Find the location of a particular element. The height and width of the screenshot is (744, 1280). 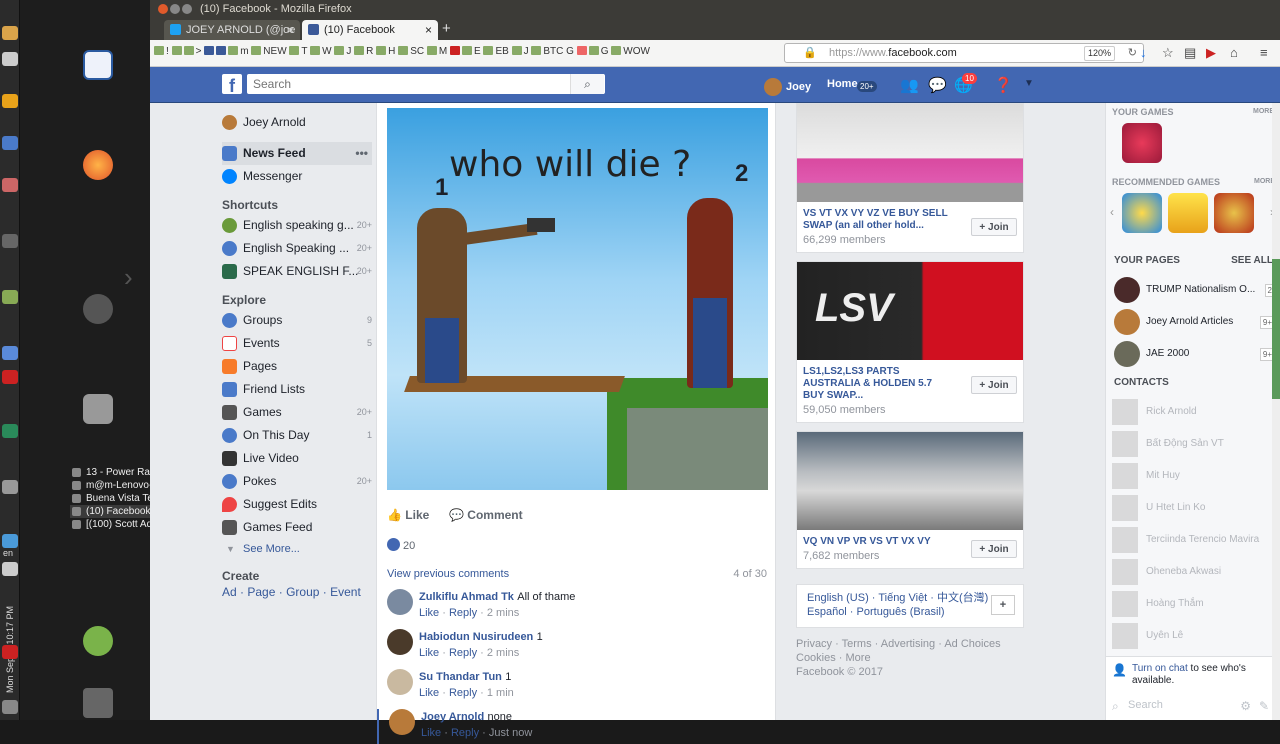

like-button: 👍 Like is located at coordinates (408, 515).